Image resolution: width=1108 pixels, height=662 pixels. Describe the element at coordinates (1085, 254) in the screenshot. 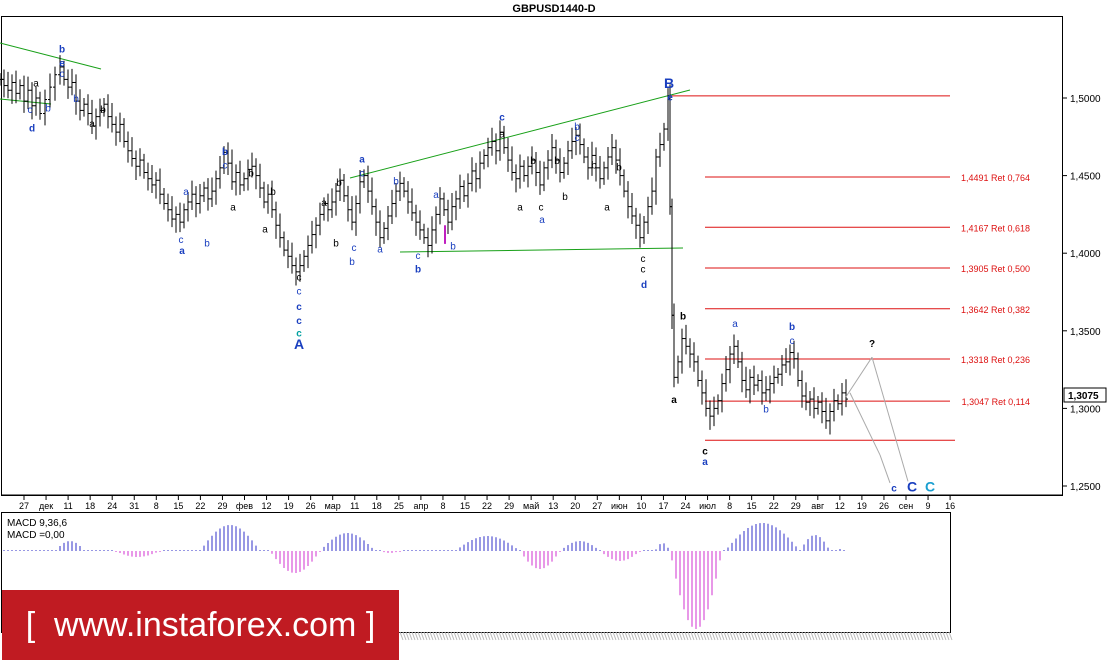

I see `y-tick-label: 1,4000` at that location.